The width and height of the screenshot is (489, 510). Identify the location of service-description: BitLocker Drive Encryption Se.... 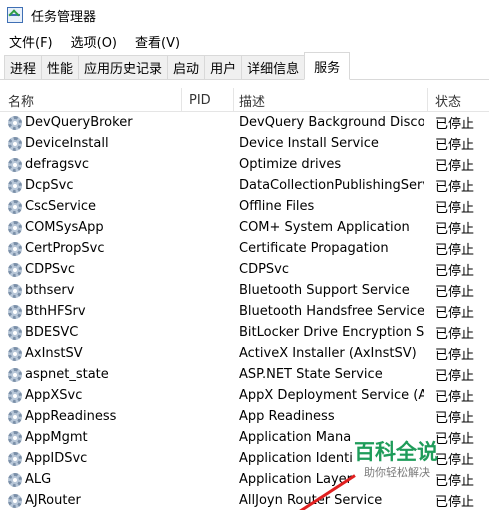
(331, 332).